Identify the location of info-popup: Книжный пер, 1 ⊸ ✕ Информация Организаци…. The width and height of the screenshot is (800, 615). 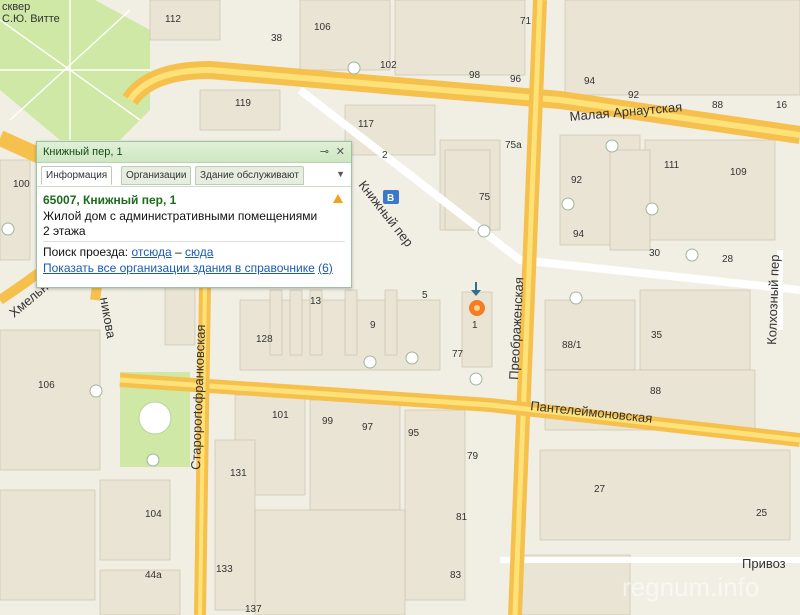
(194, 214).